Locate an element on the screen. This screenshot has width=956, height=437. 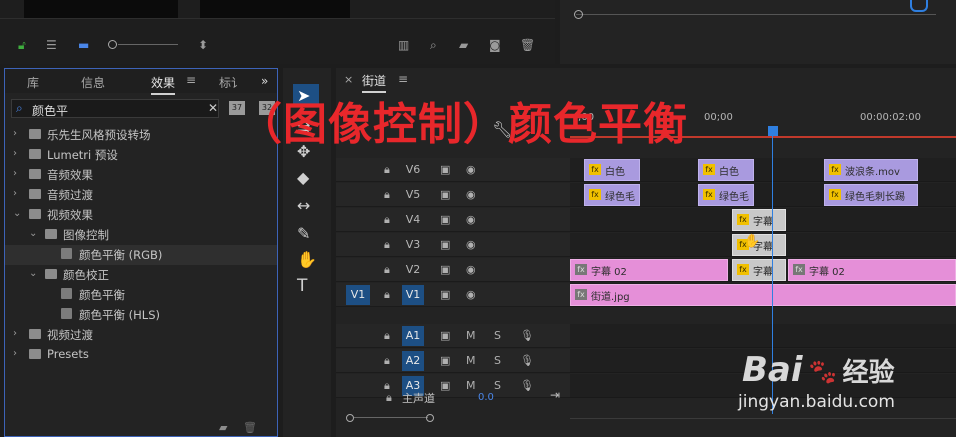
tree-folder: ⌄ 颜色校正 is located at coordinates (141, 275).